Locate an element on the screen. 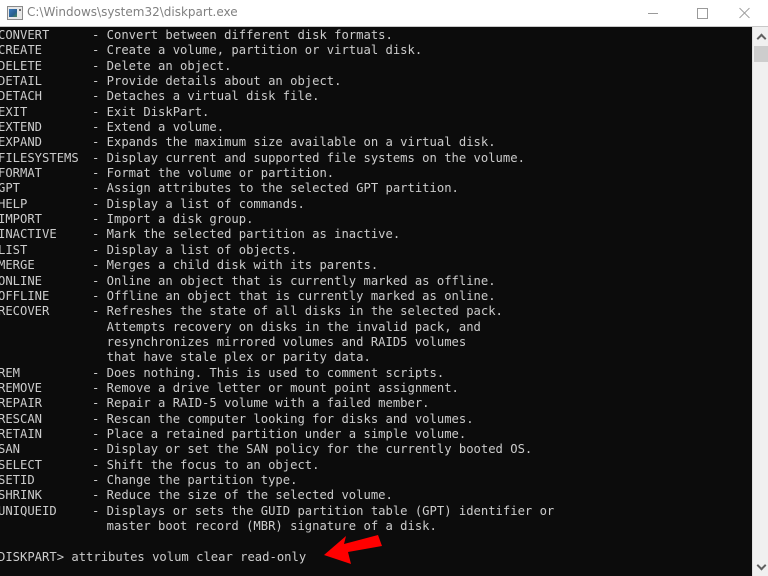 Image resolution: width=768 pixels, height=576 pixels. command-name: SHRINK is located at coordinates (21, 495).